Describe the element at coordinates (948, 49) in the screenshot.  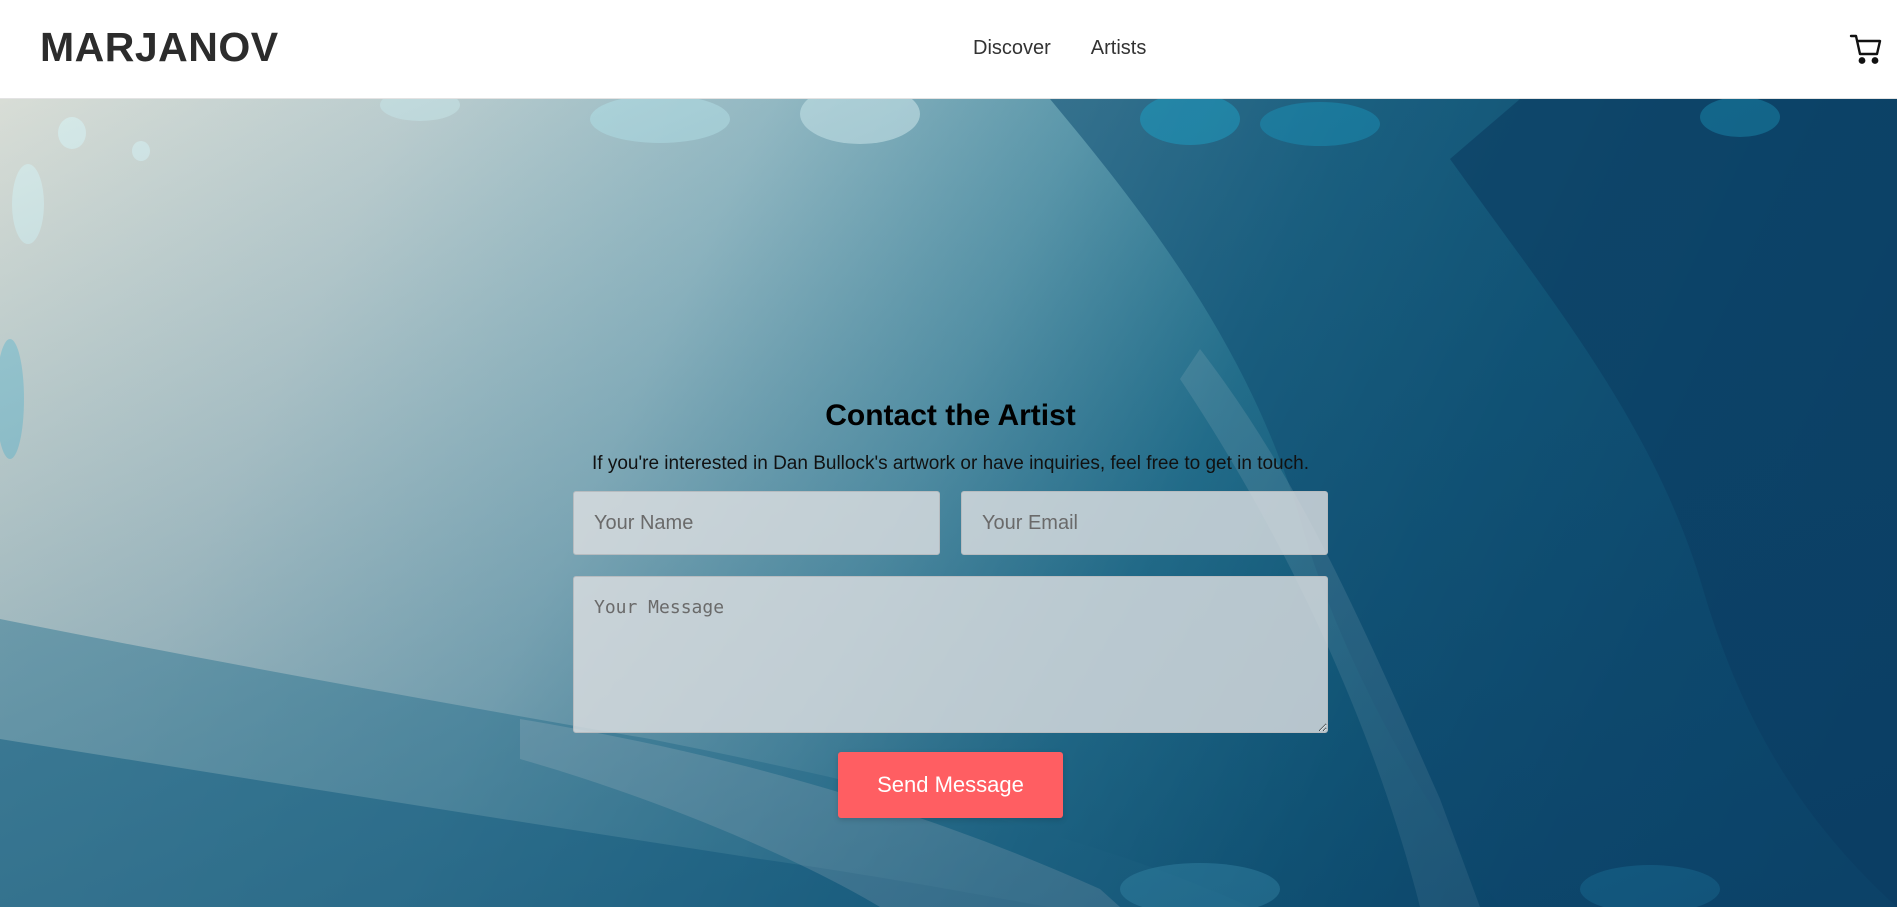
I see `site-header: MARJANOV Discover Artists` at that location.